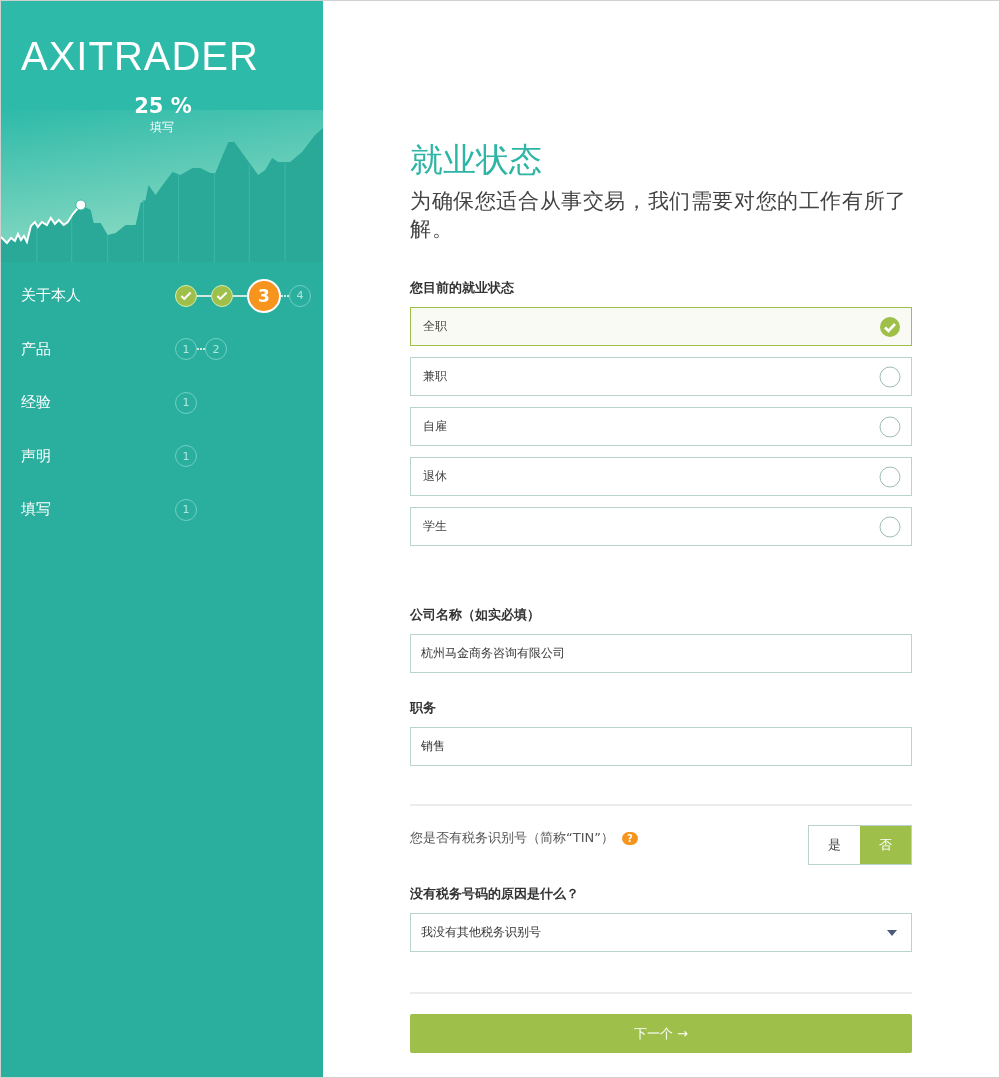 Image resolution: width=1000 pixels, height=1078 pixels. Describe the element at coordinates (630, 838) in the screenshot. I see `help-icon: ?` at that location.